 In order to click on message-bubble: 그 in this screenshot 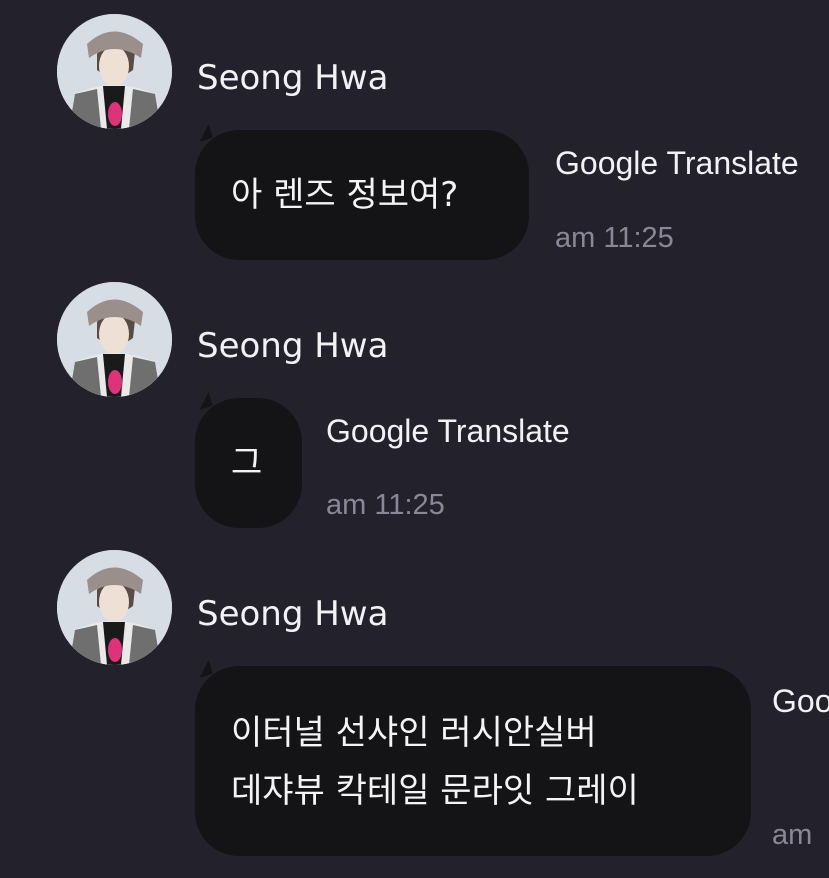, I will do `click(248, 460)`.